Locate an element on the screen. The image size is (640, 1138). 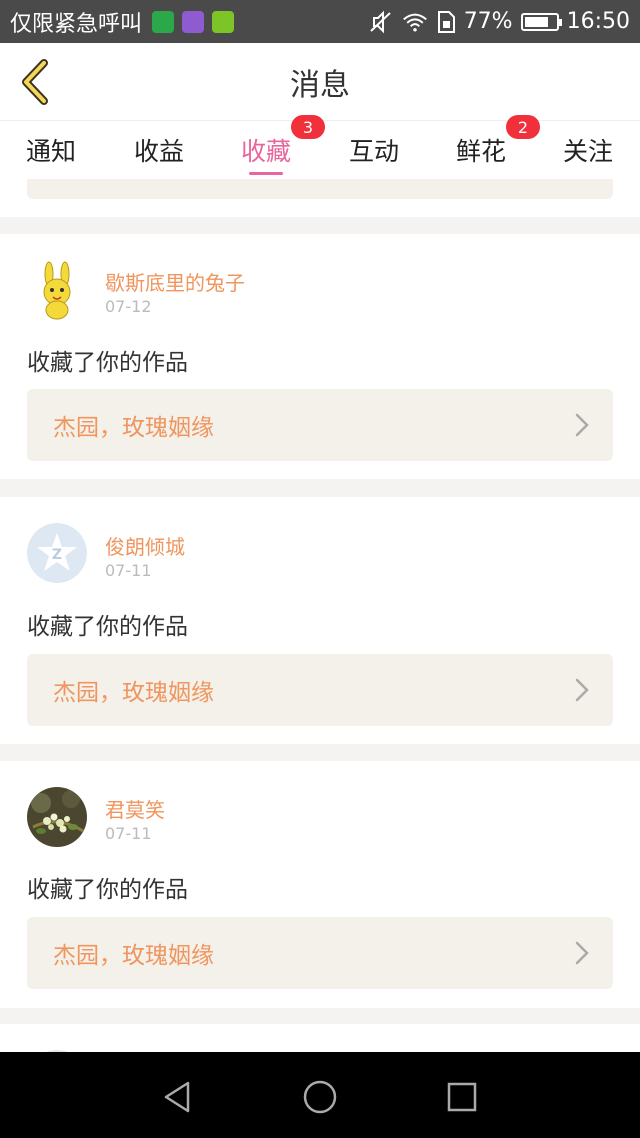
tab-label: 互动 is located at coordinates (373, 151).